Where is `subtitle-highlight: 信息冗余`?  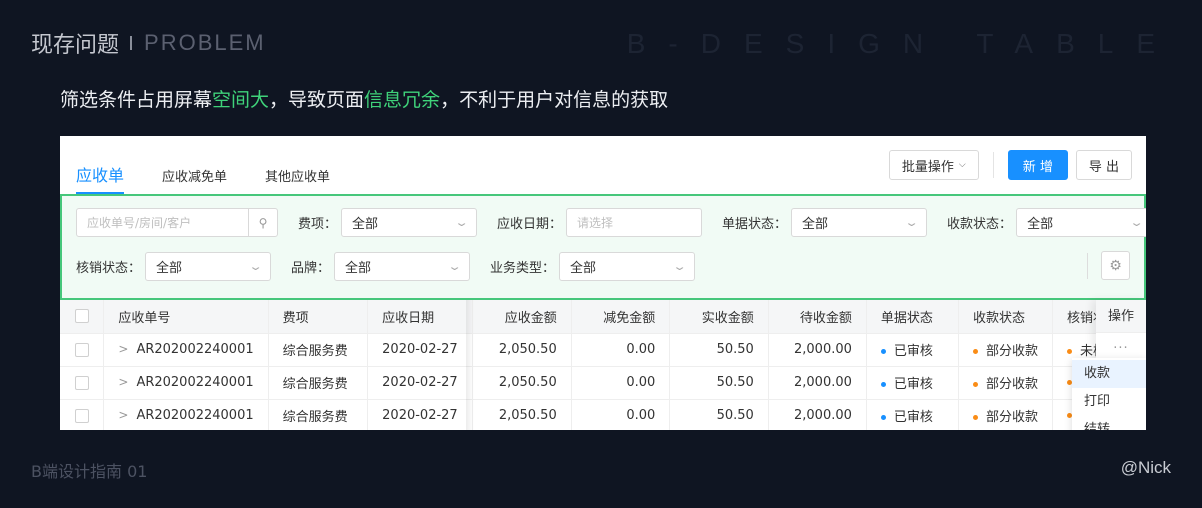 subtitle-highlight: 信息冗余 is located at coordinates (402, 100).